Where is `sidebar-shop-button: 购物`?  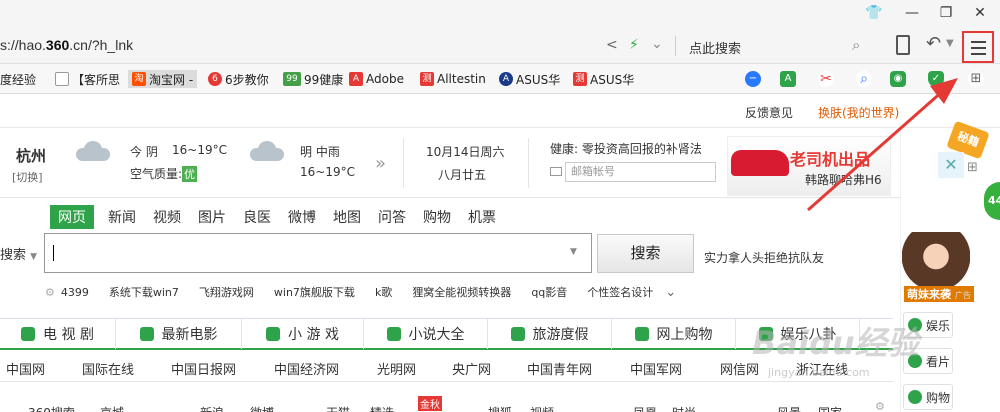 sidebar-shop-button: 购物 is located at coordinates (928, 397).